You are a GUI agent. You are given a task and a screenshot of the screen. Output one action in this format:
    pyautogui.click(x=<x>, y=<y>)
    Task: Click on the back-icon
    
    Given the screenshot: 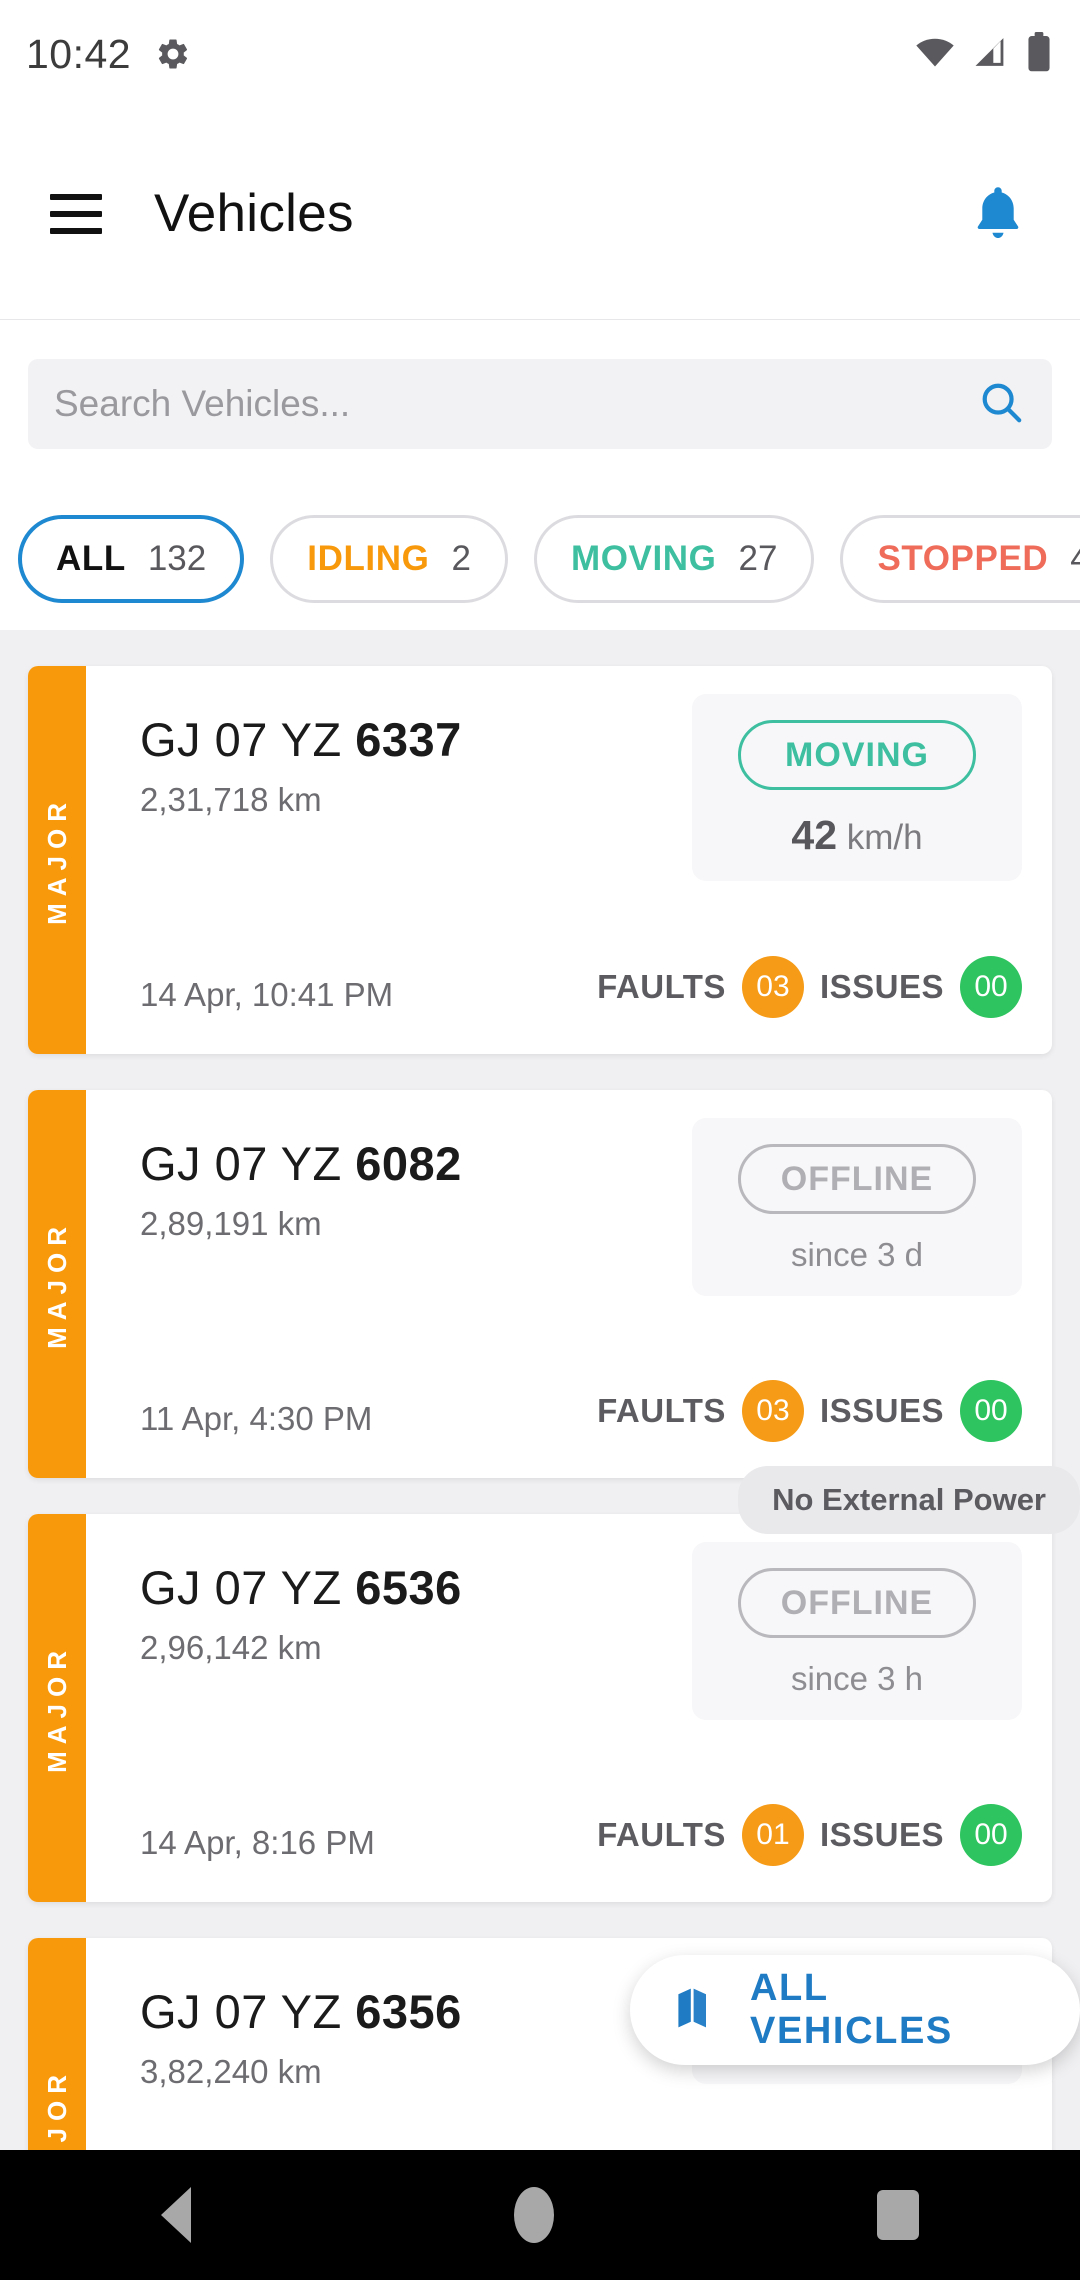 What is the action you would take?
    pyautogui.click(x=176, y=2215)
    